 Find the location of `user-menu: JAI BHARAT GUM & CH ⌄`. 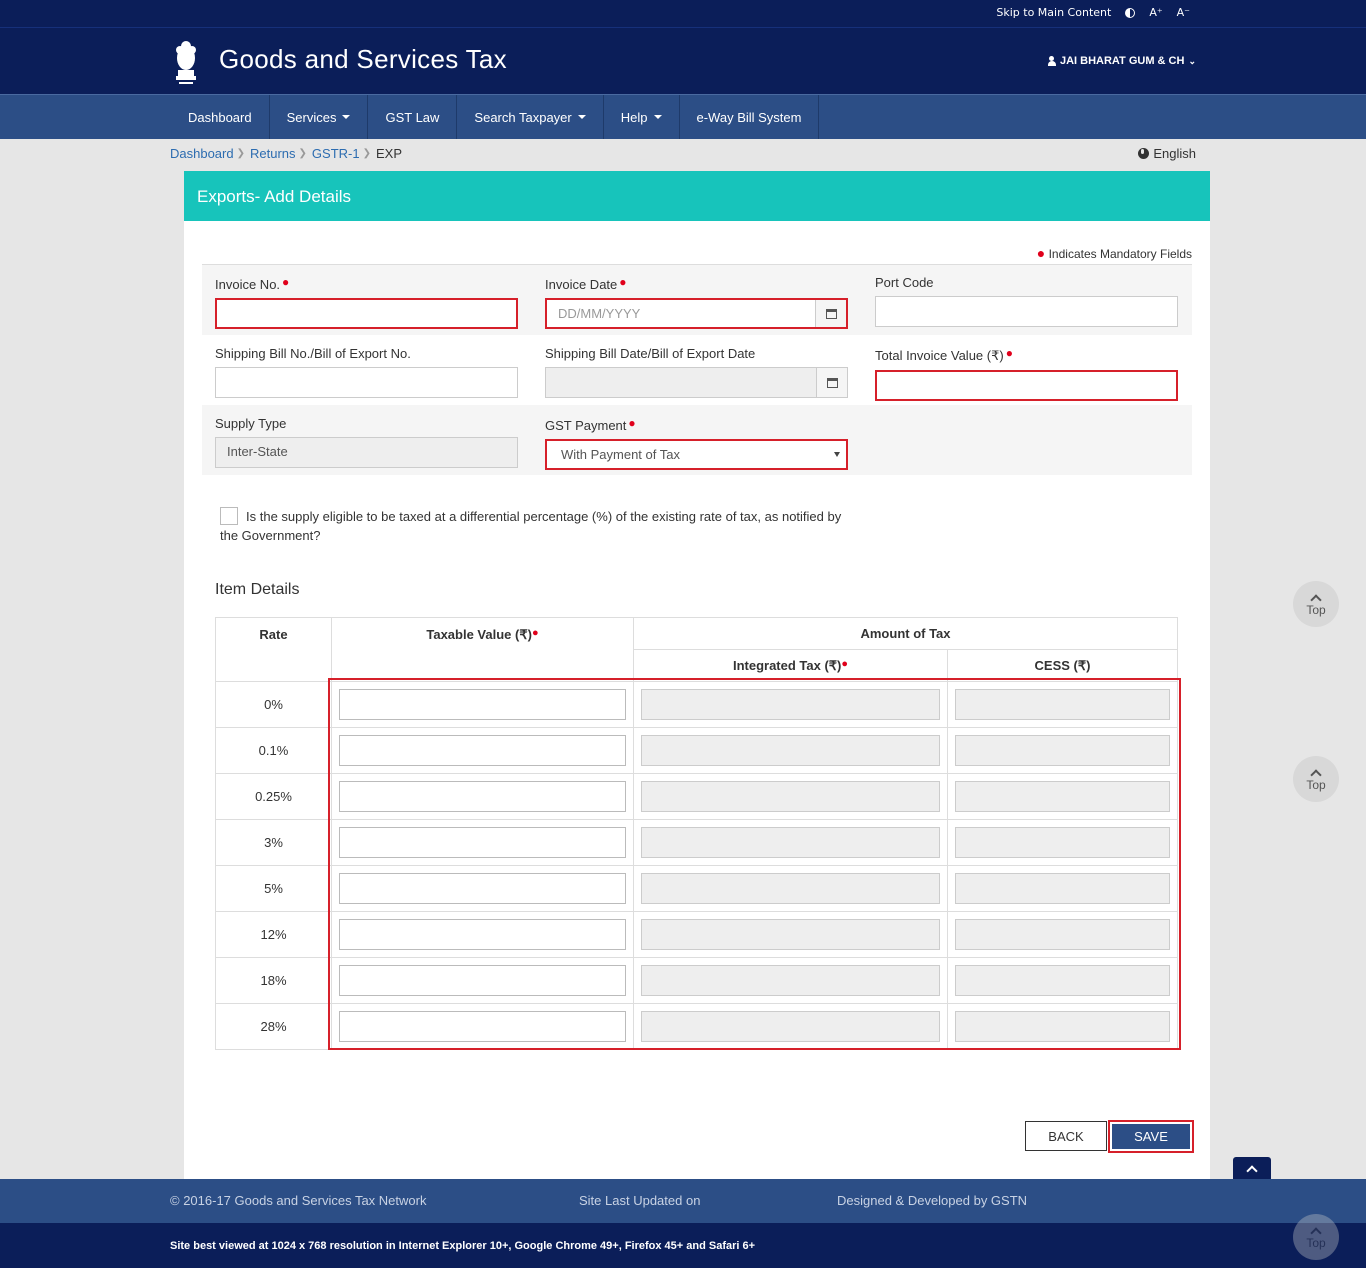

user-menu: JAI BHARAT GUM & CH ⌄ is located at coordinates (1121, 61).